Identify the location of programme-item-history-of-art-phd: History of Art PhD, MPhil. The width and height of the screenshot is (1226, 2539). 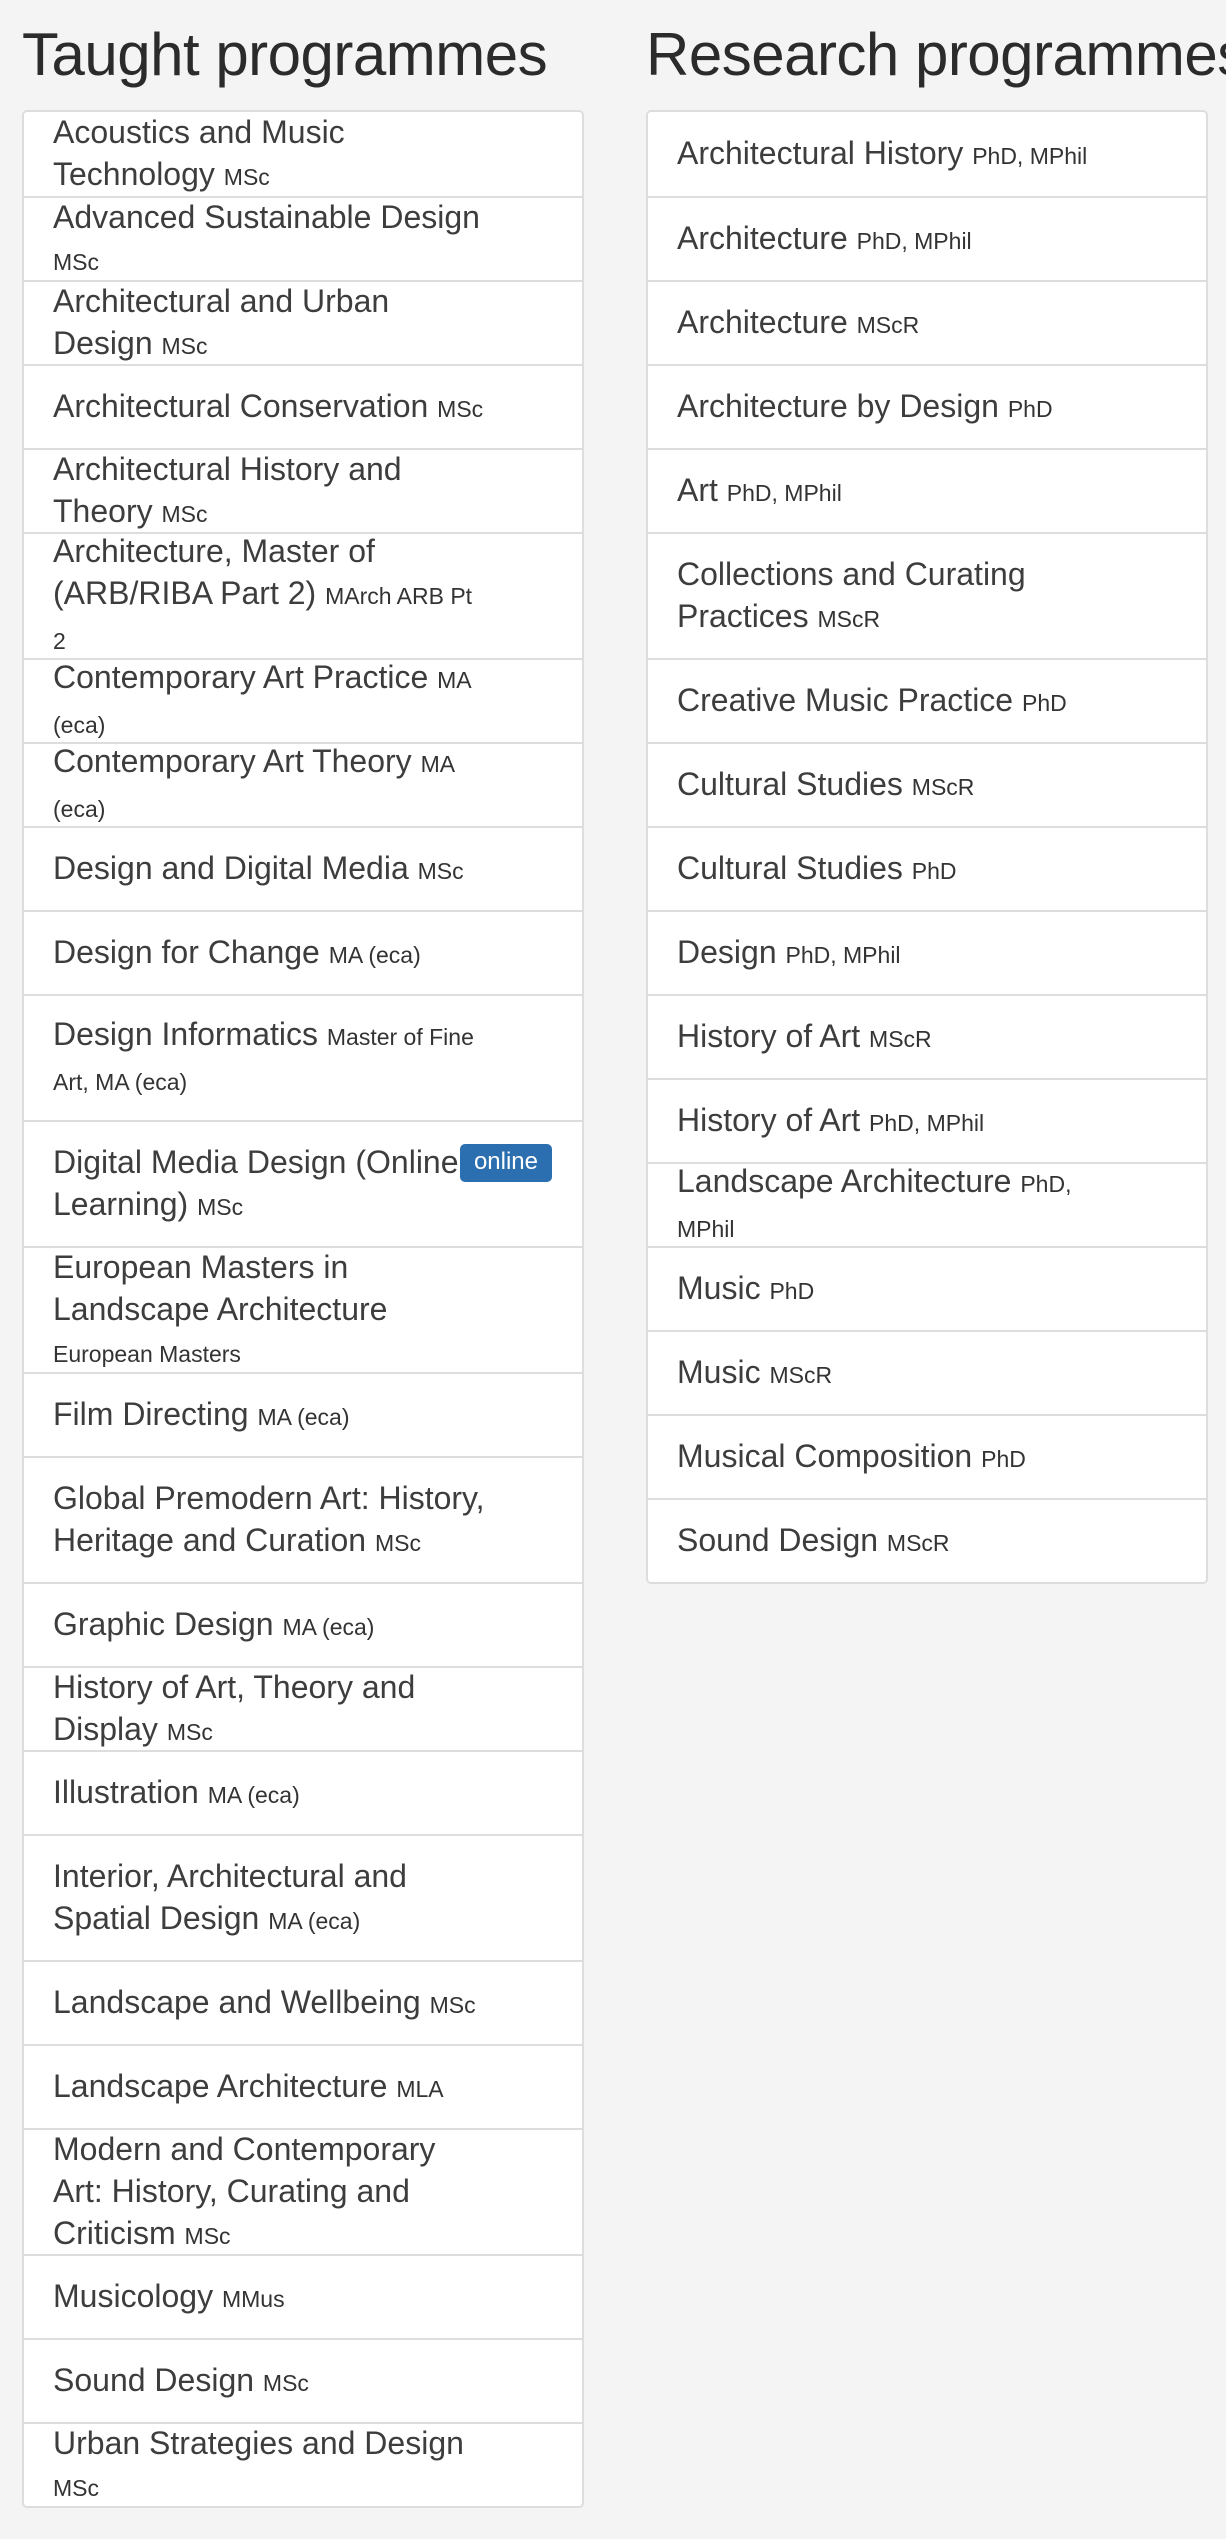
(927, 1120).